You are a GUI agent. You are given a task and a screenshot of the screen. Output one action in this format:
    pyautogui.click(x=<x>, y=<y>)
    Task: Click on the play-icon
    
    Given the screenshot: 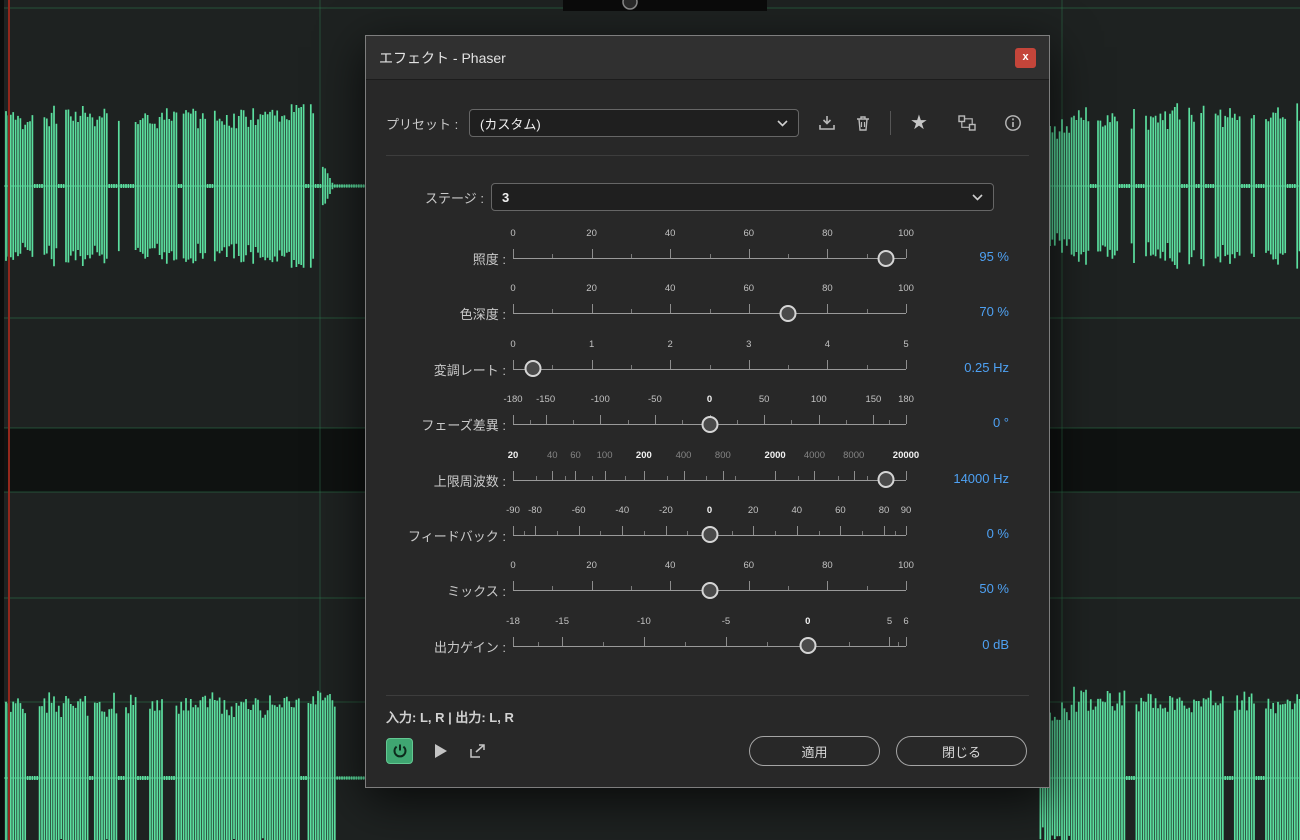 What is the action you would take?
    pyautogui.click(x=441, y=751)
    